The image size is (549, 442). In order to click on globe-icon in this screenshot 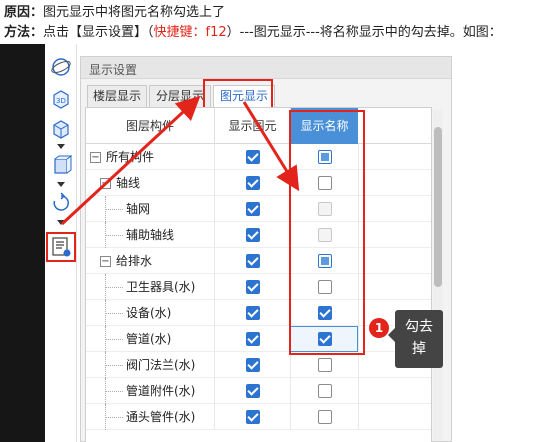, I will do `click(61, 67)`.